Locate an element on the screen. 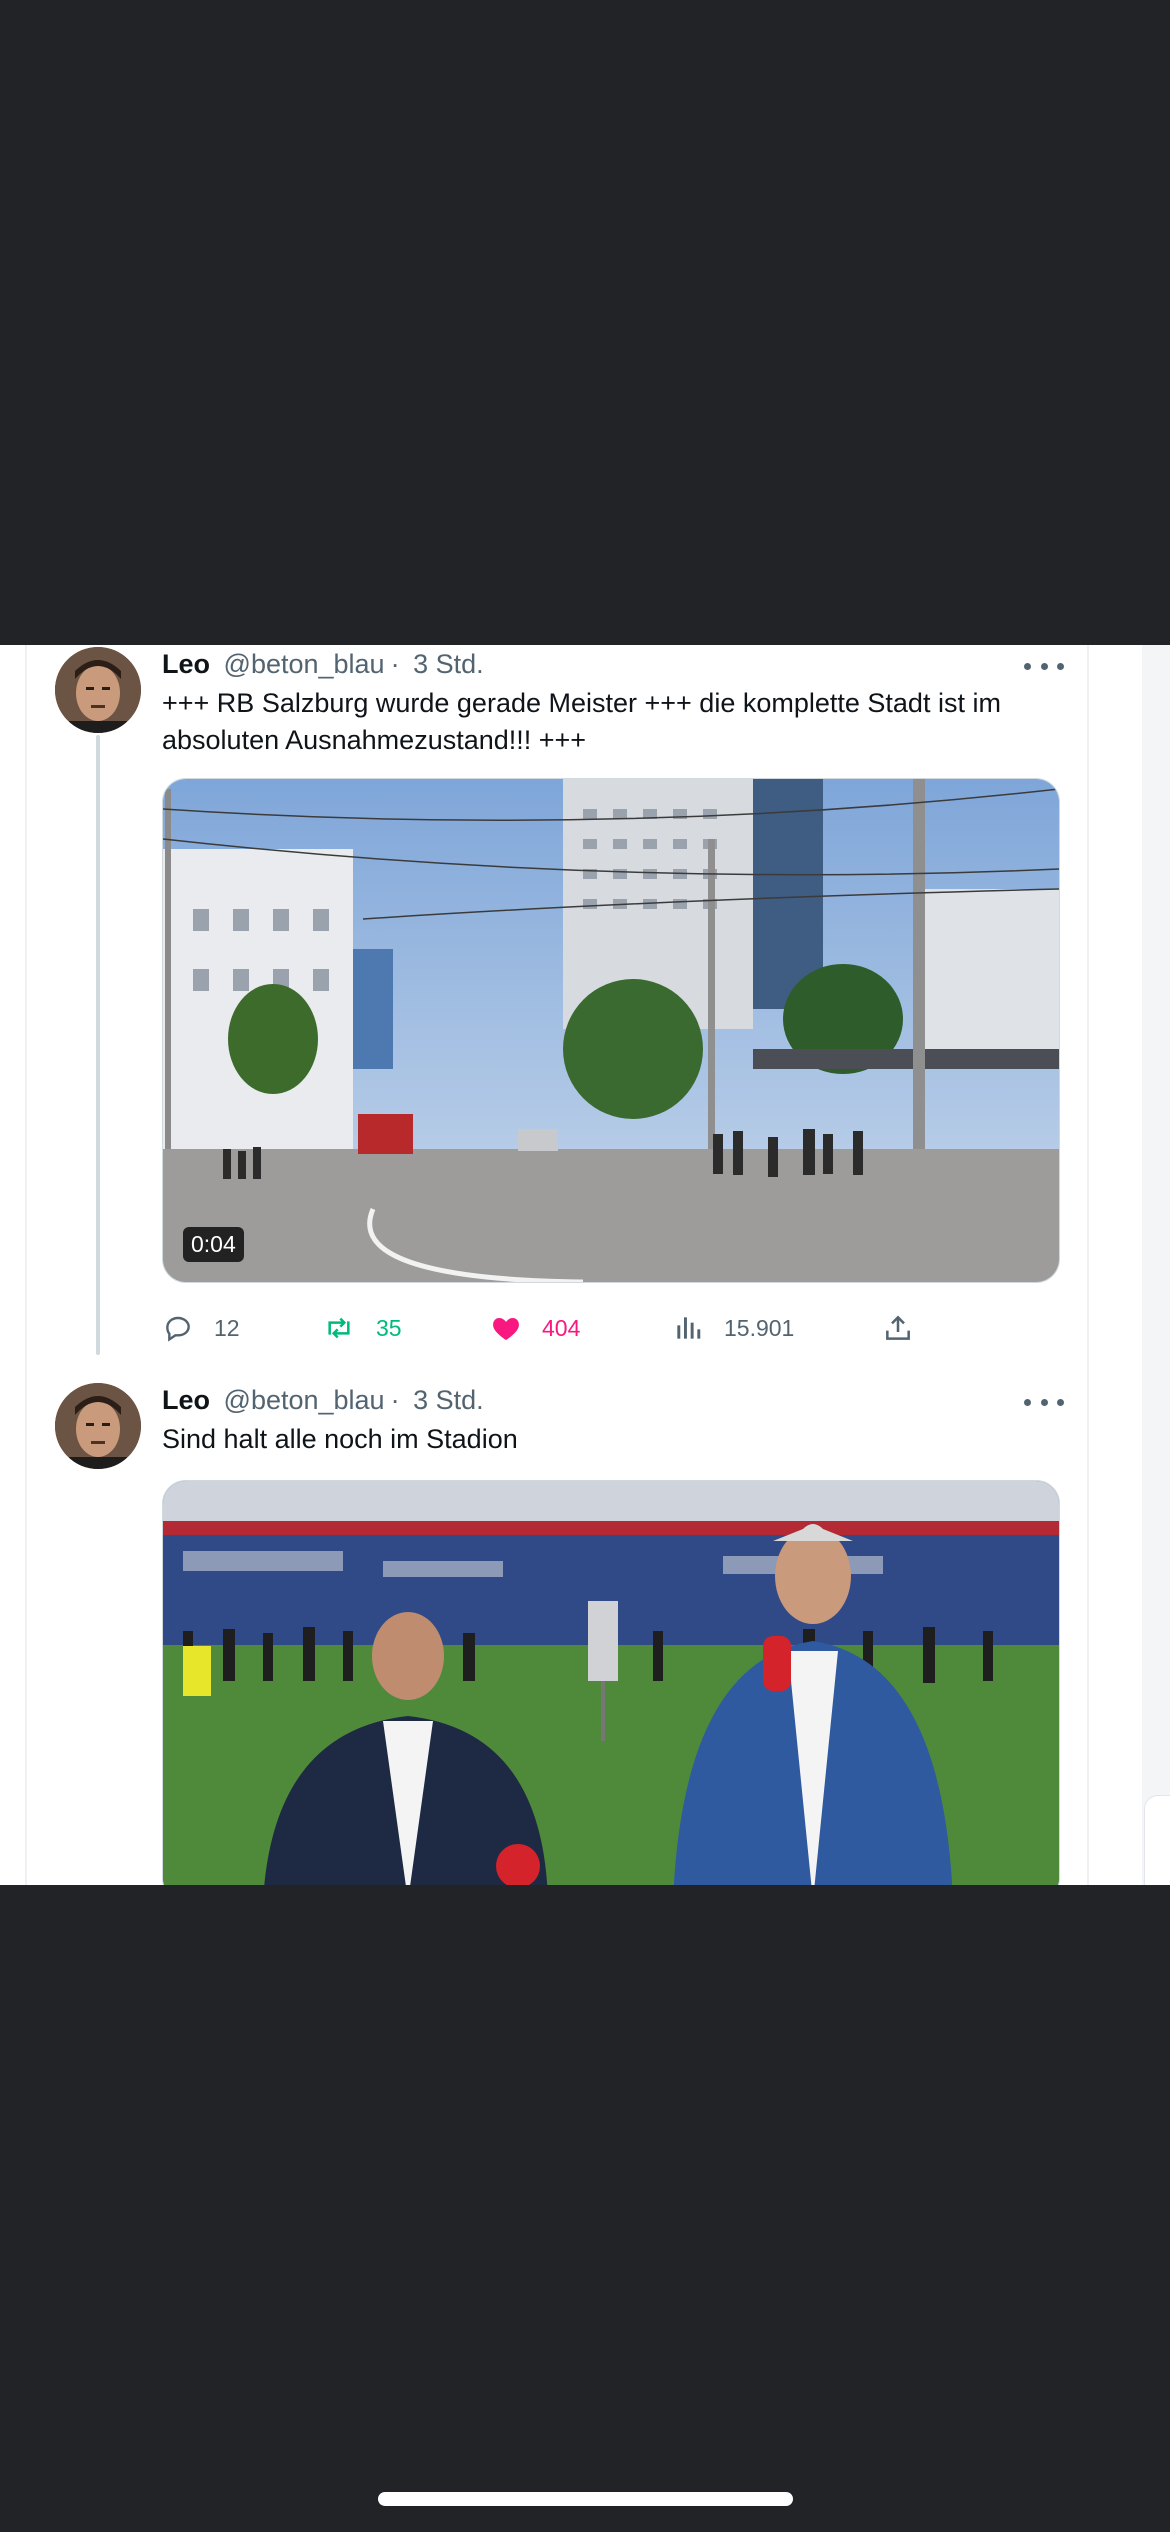 This screenshot has width=1170, height=2532. views-button: 15.901 is located at coordinates (733, 1328).